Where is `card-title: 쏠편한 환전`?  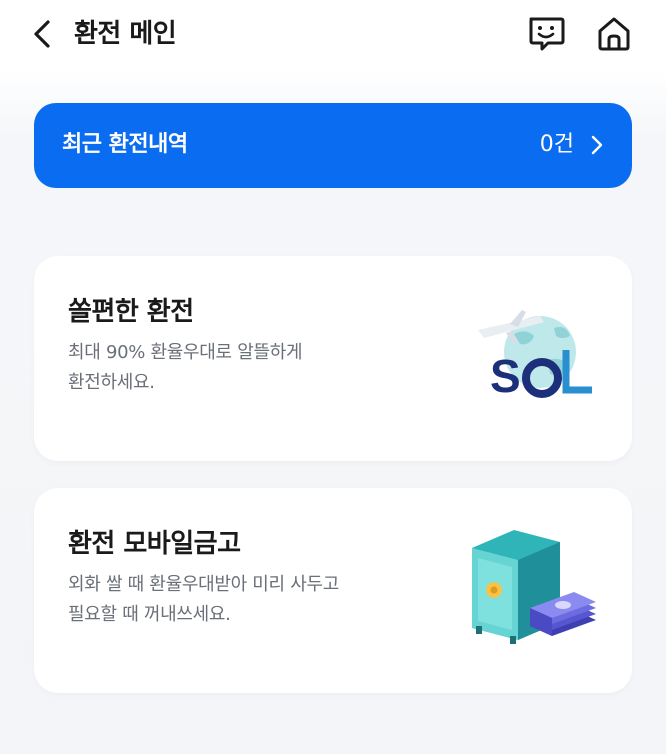 card-title: 쏠편한 환전 is located at coordinates (131, 312).